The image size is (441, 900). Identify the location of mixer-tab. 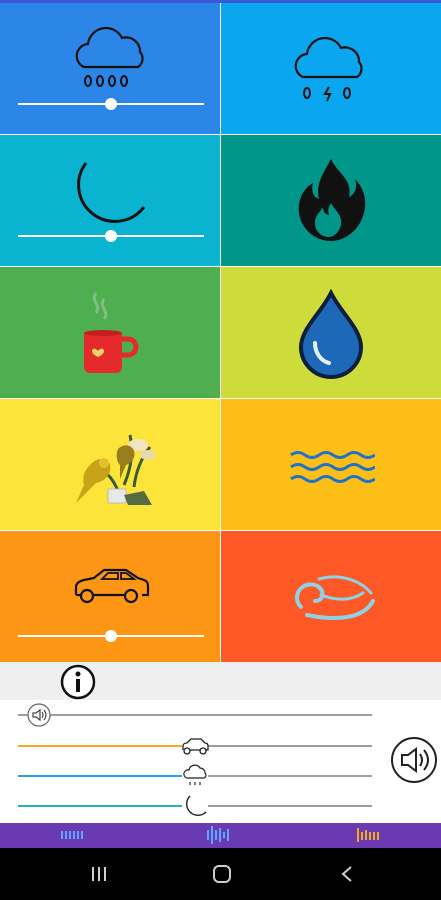
(219, 835).